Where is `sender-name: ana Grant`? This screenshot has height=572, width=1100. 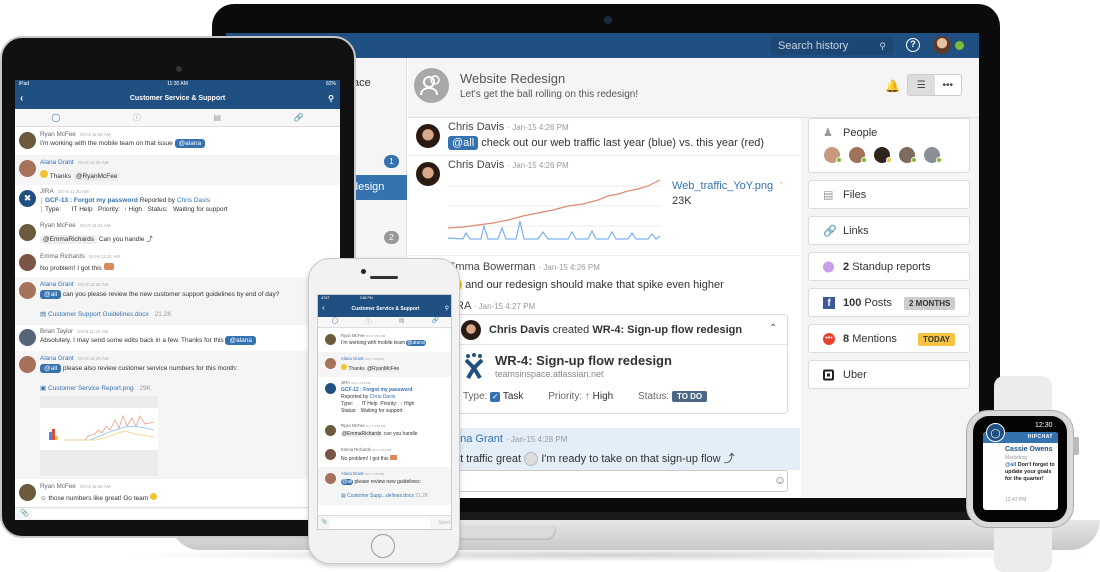
sender-name: ana Grant is located at coordinates (478, 439).